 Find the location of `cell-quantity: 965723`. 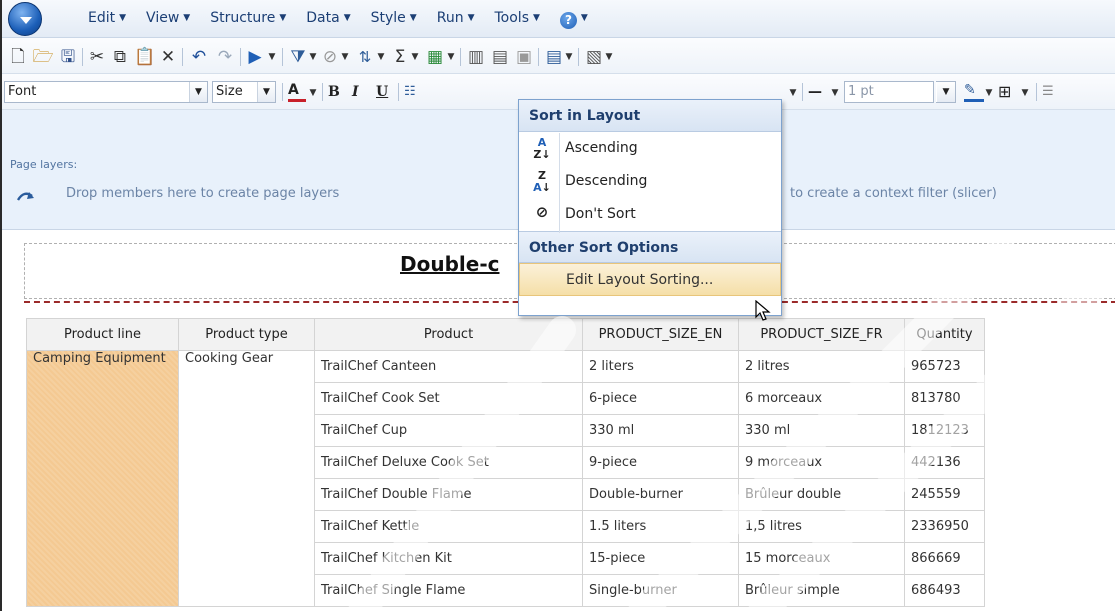

cell-quantity: 965723 is located at coordinates (944, 366).